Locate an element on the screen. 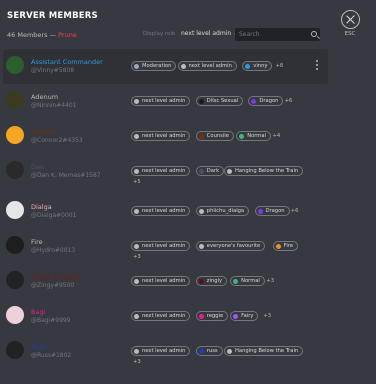  role-pill: vinny is located at coordinates (257, 66).